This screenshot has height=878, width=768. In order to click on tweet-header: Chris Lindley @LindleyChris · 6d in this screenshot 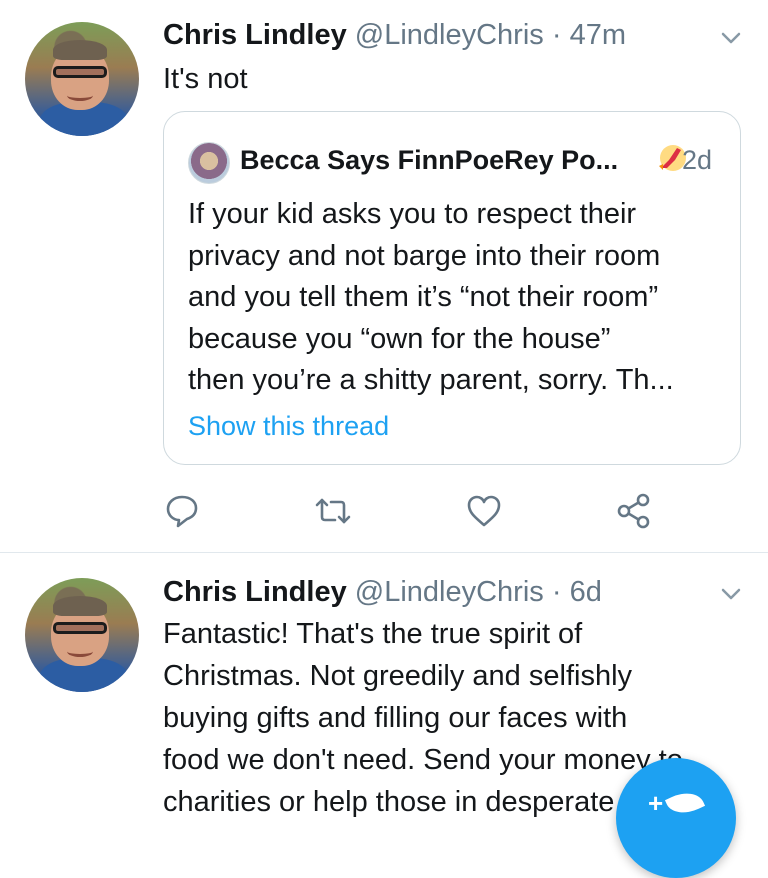, I will do `click(382, 592)`.